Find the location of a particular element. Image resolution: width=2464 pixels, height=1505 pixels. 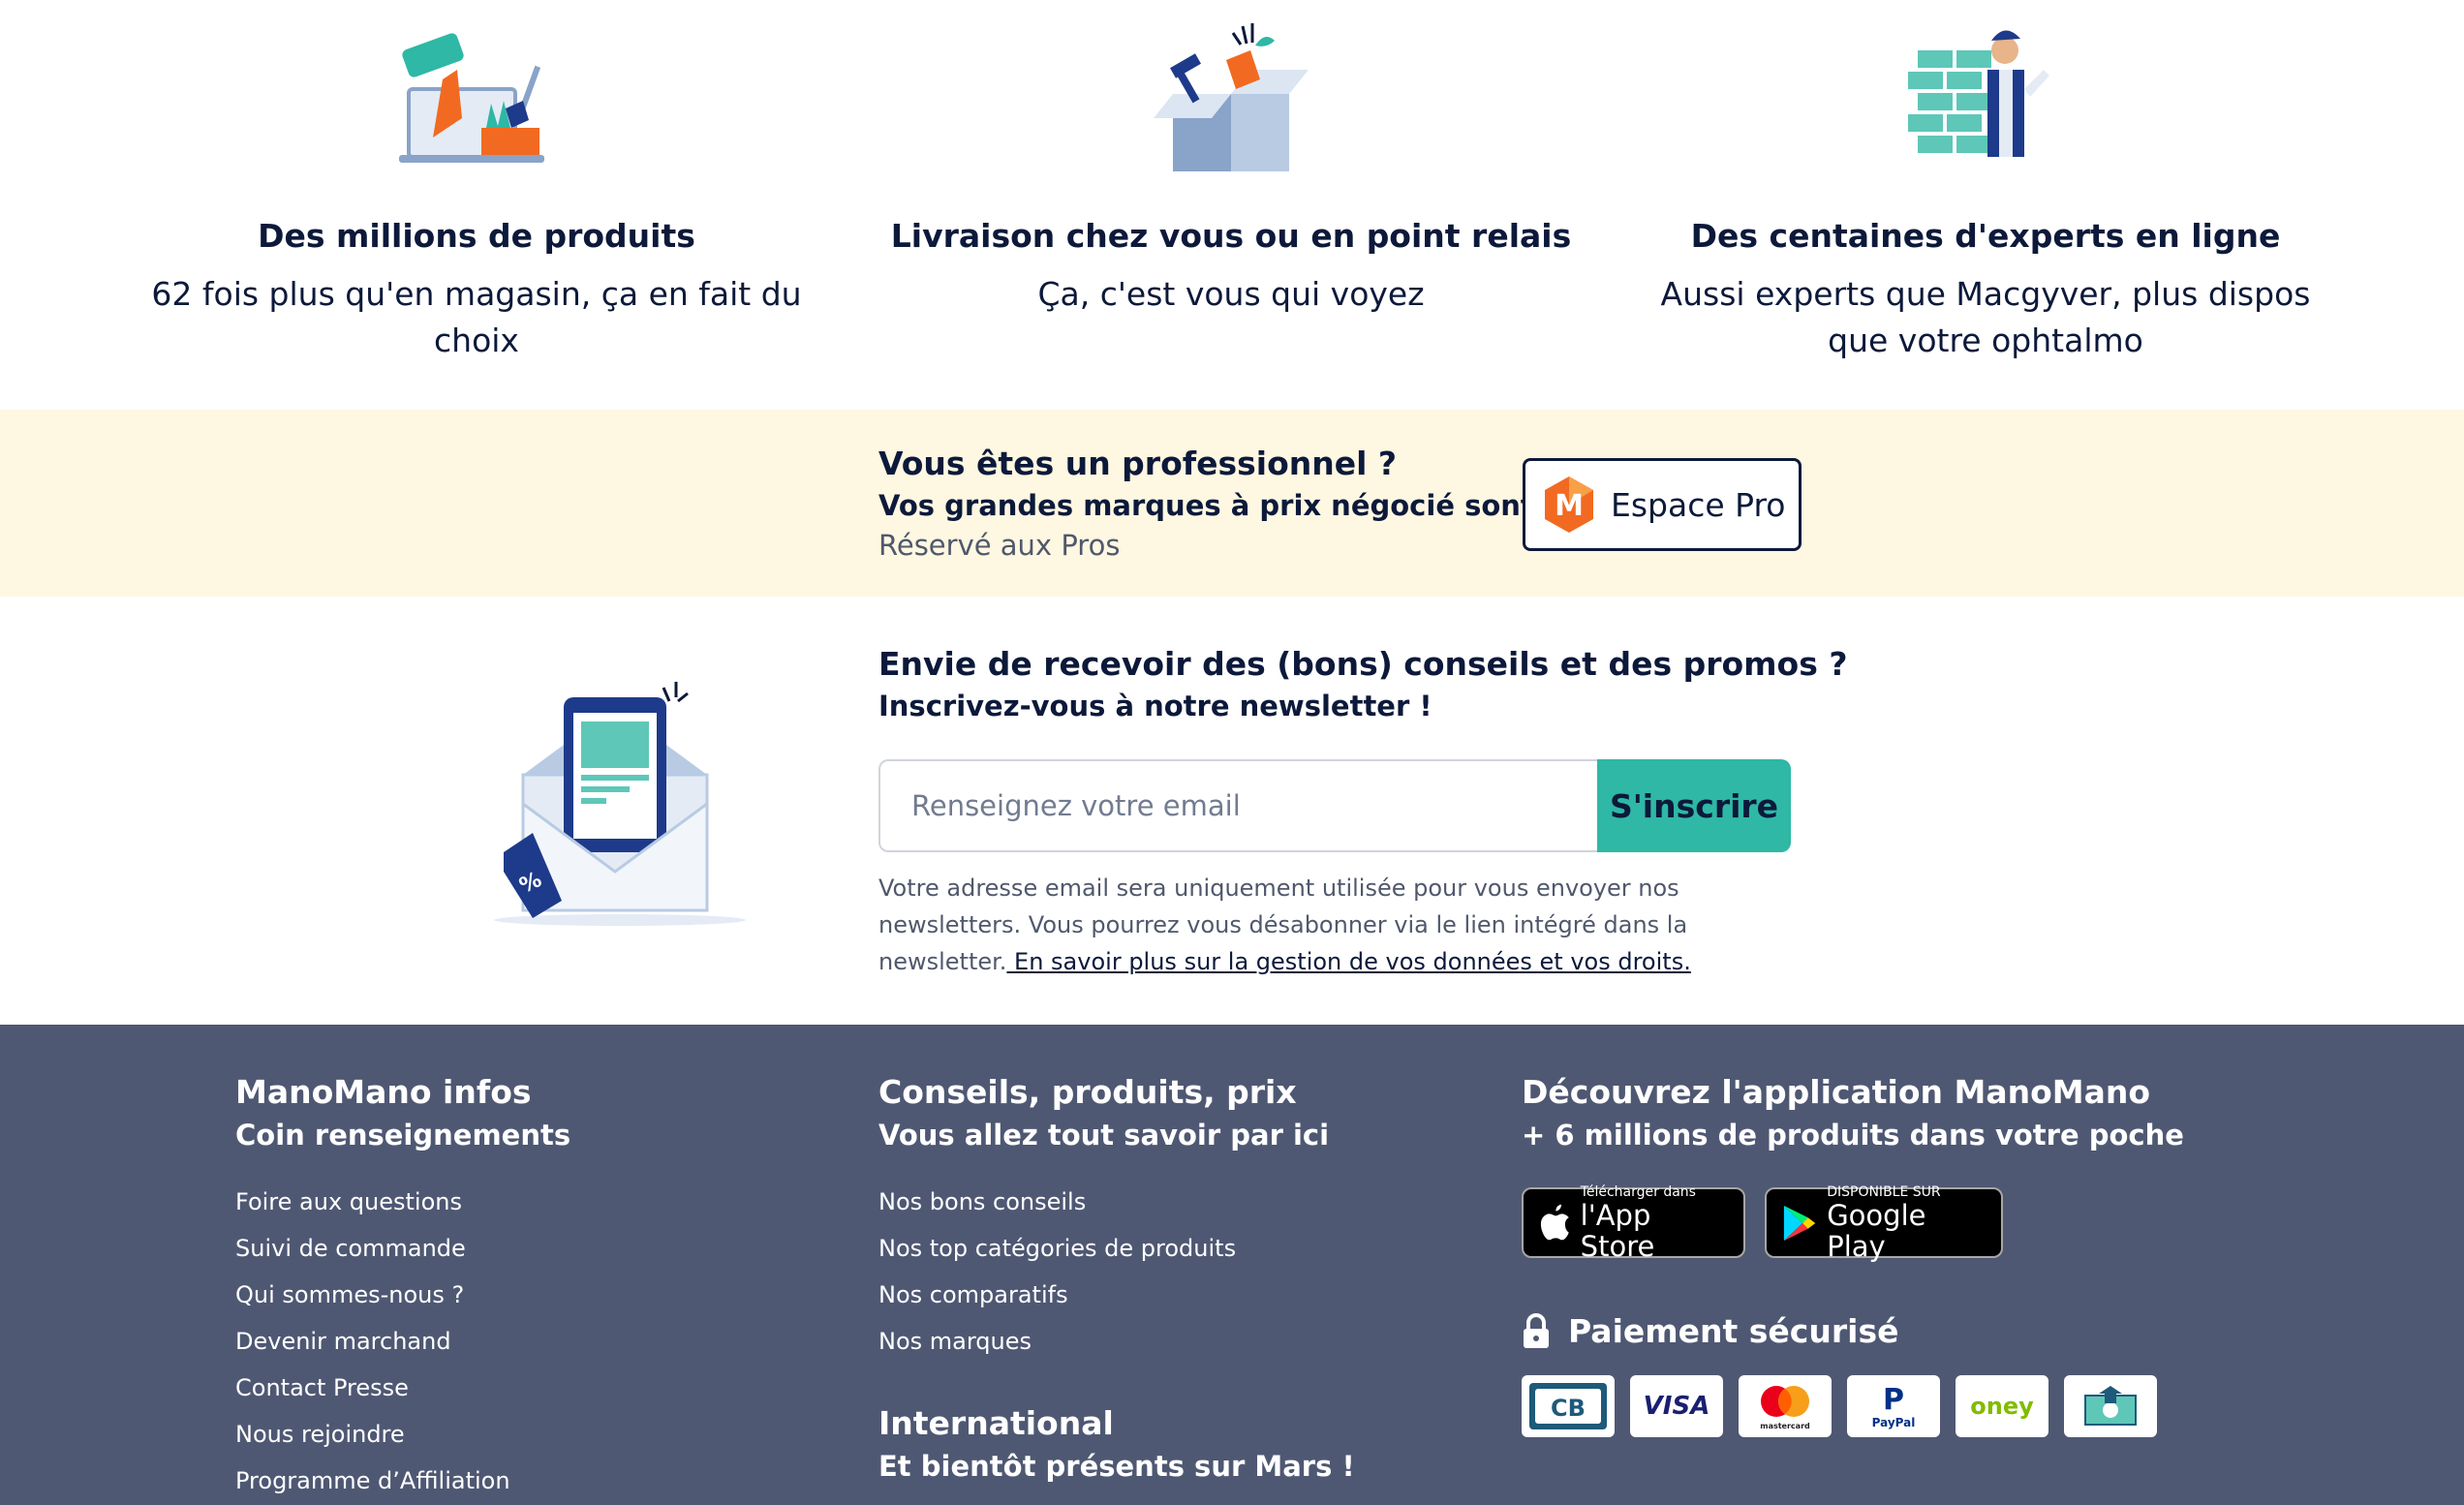

mastercard-label: mastercard is located at coordinates (1785, 1426).